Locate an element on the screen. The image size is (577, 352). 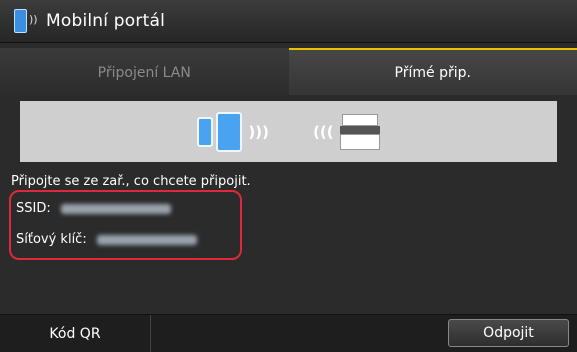
connection-instruction: Připojte se ze zař., co chcete připojit. is located at coordinates (131, 181).